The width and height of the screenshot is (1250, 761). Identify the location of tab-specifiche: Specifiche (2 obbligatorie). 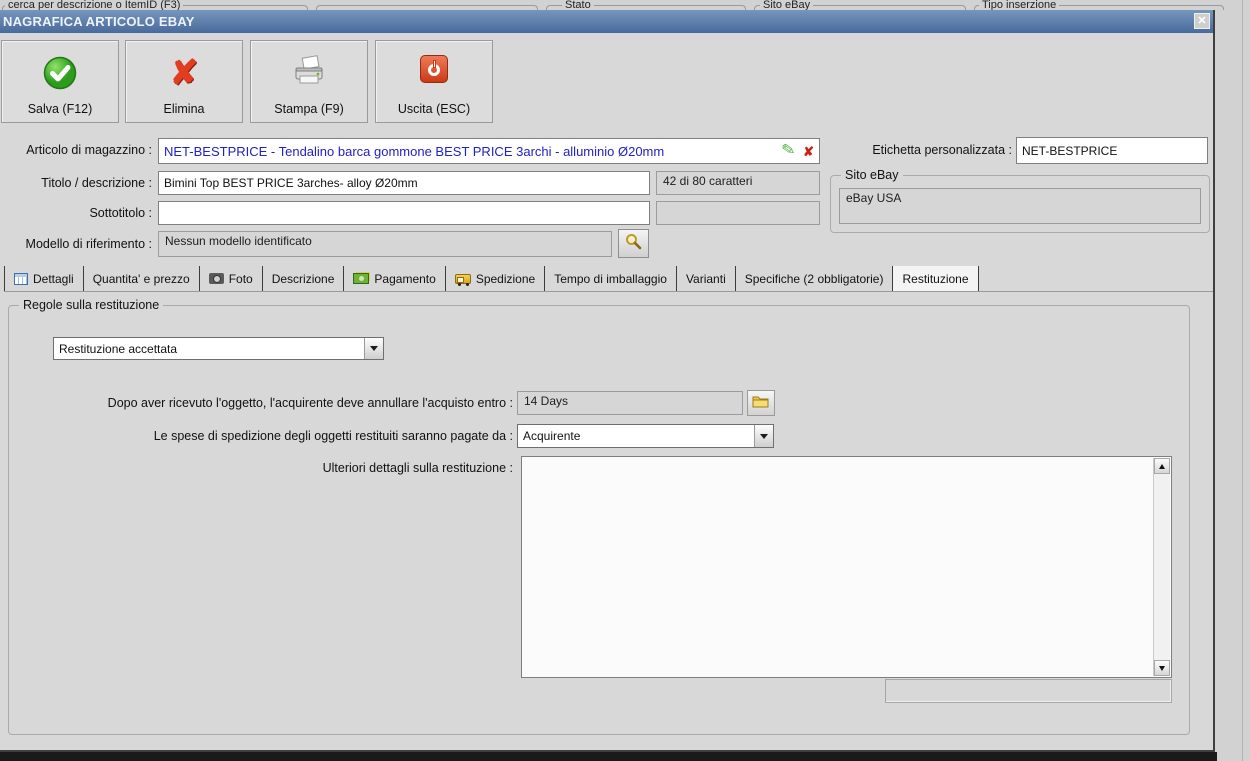
(815, 278).